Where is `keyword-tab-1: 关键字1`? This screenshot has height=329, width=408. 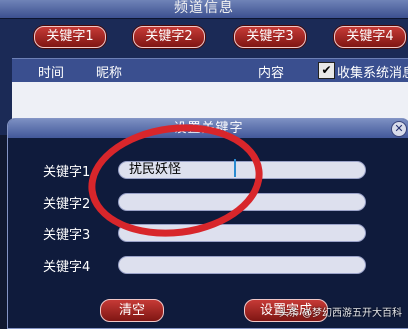
keyword-tab-1: 关键字1 is located at coordinates (70, 37).